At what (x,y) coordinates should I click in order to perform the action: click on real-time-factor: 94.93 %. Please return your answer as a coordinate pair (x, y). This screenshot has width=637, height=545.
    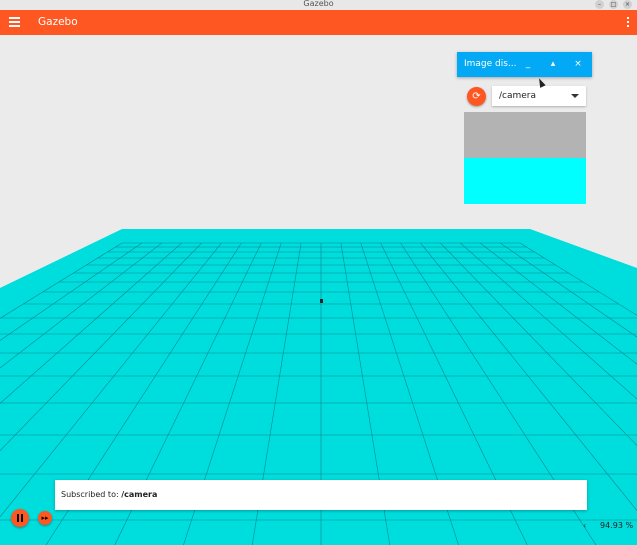
    Looking at the image, I should click on (617, 525).